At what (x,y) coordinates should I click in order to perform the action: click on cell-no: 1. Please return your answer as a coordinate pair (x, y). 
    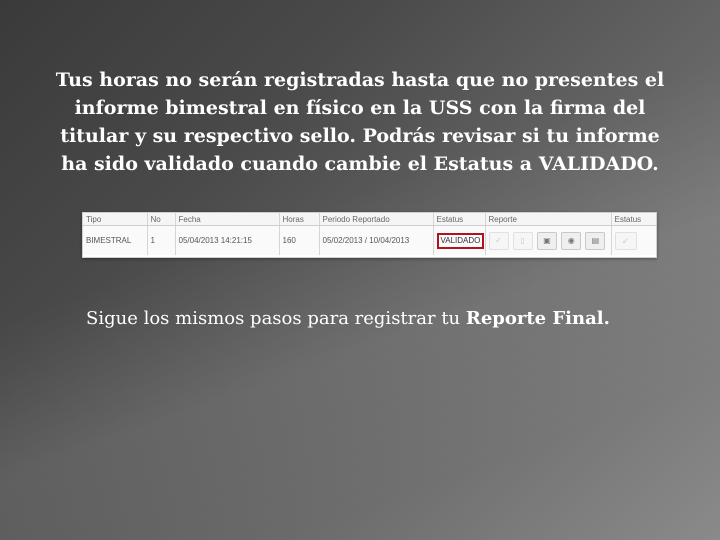
    Looking at the image, I should click on (161, 240).